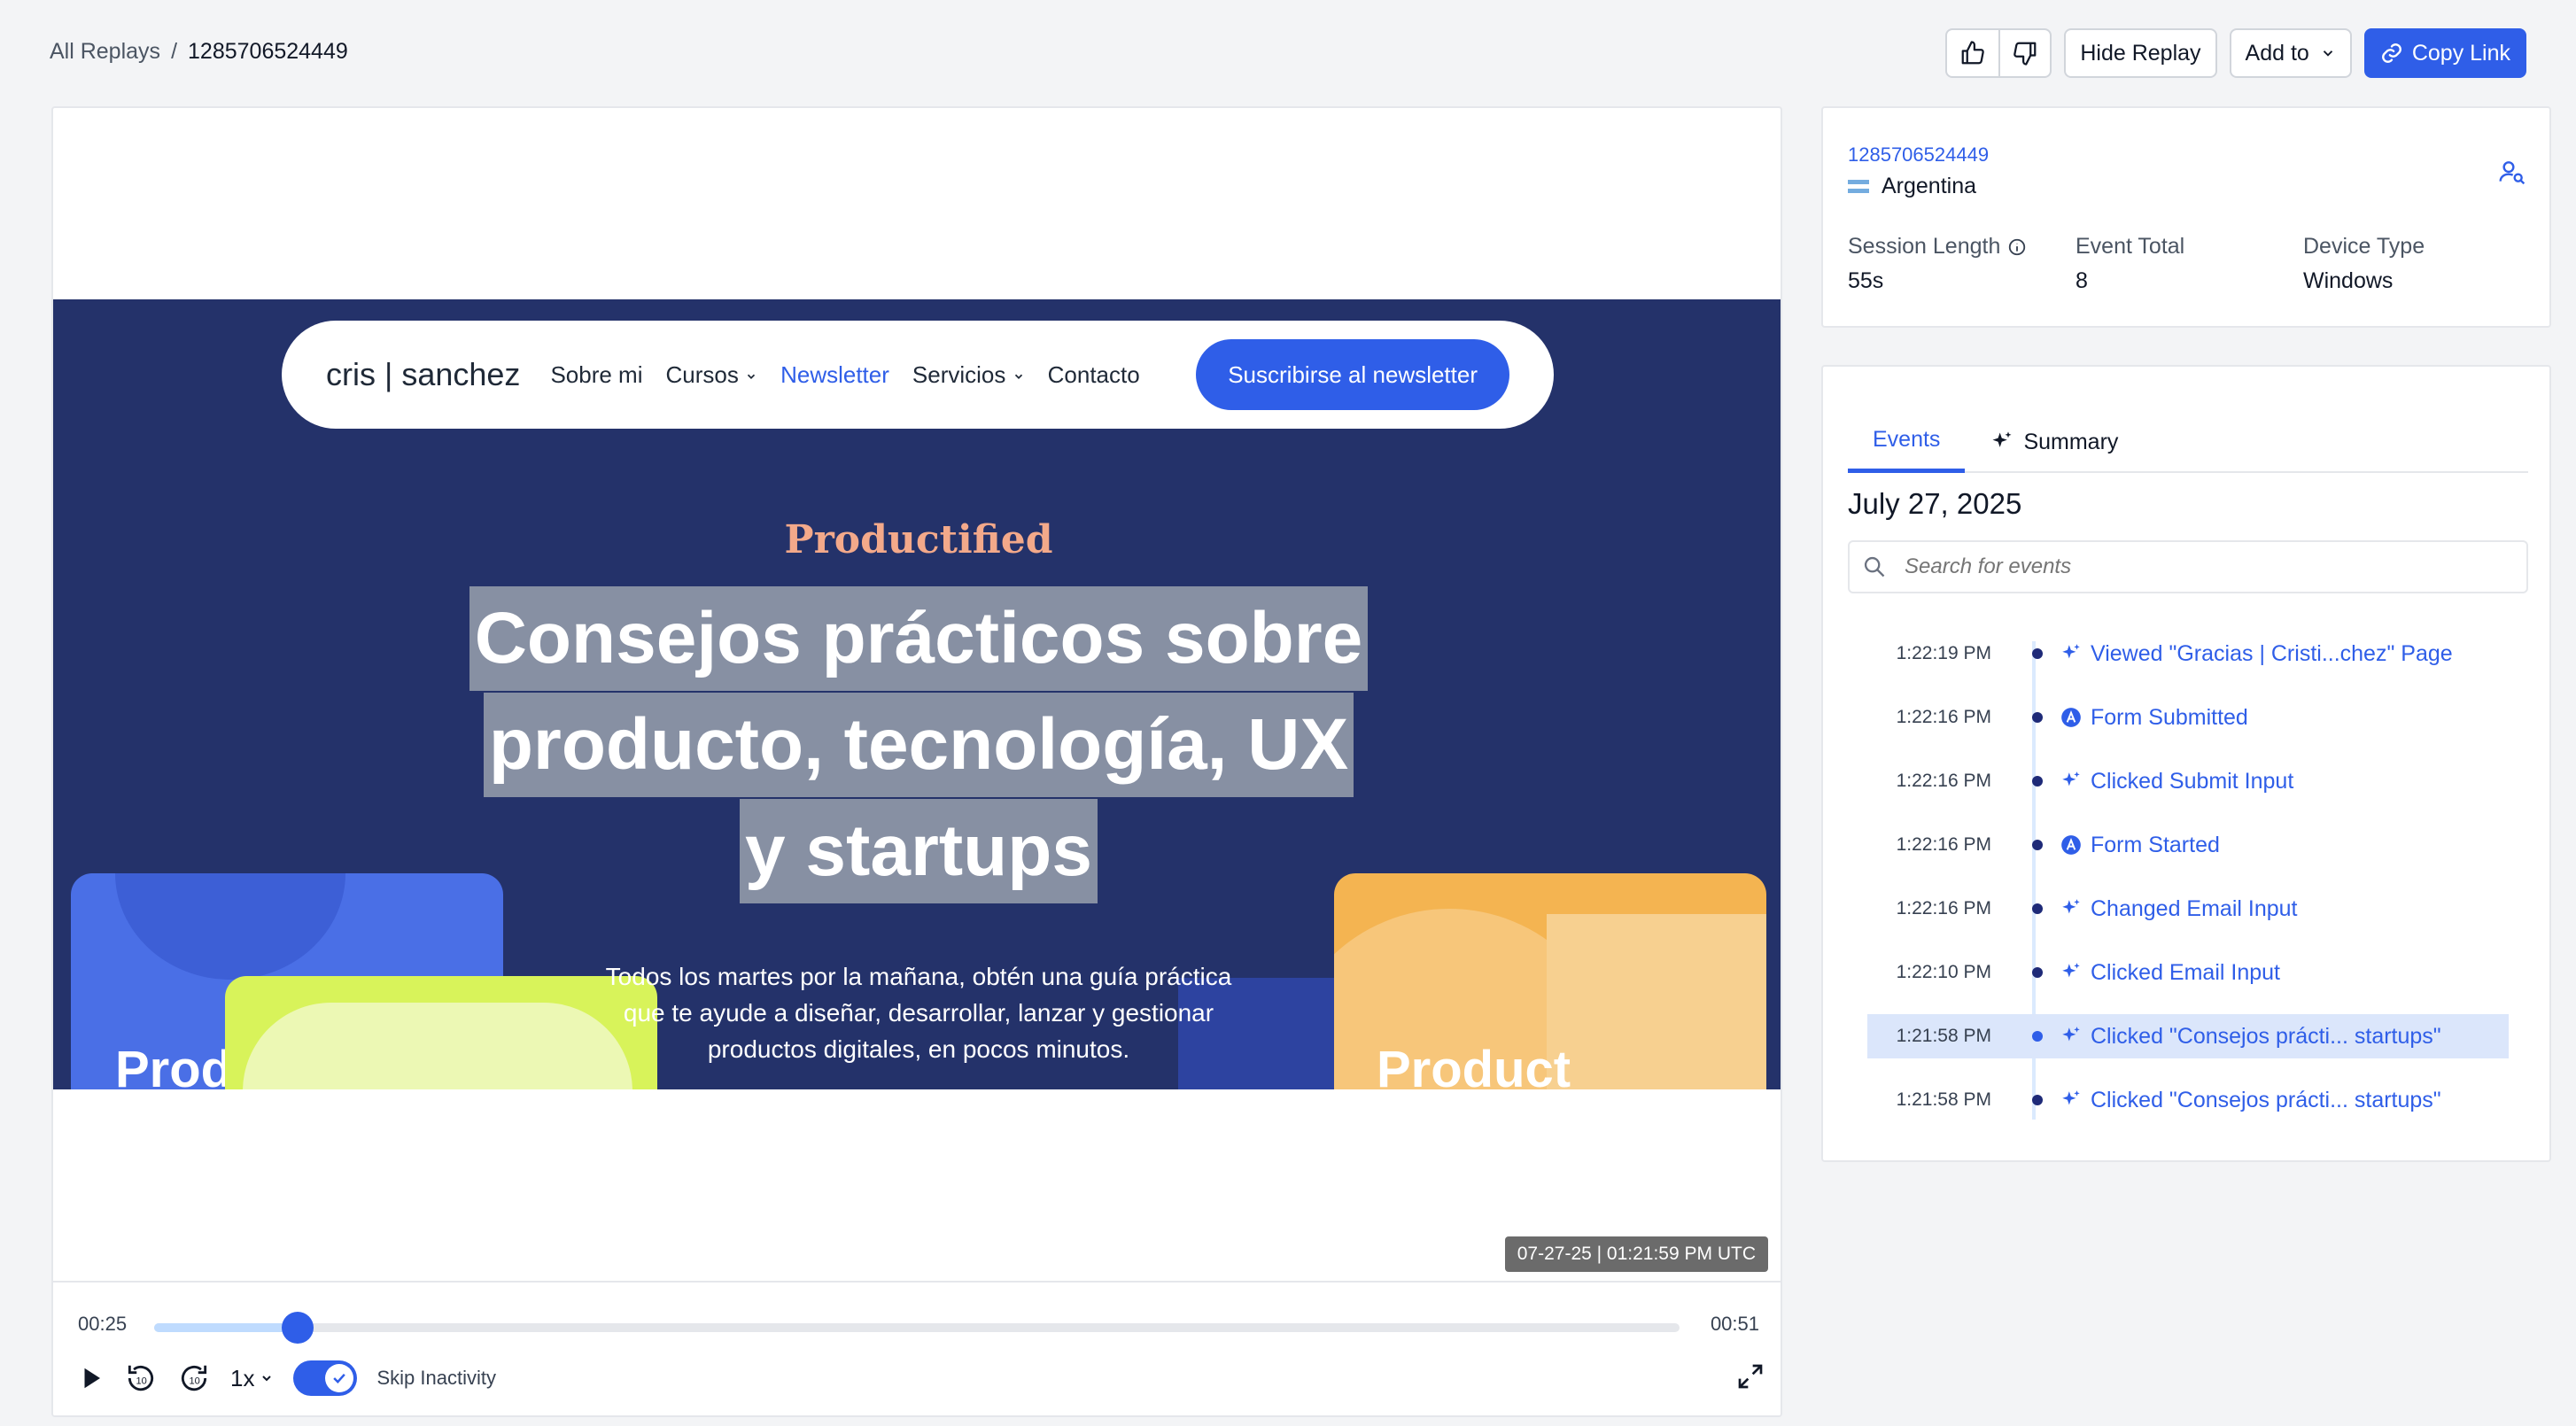  I want to click on thumbs-up-icon, so click(1973, 53).